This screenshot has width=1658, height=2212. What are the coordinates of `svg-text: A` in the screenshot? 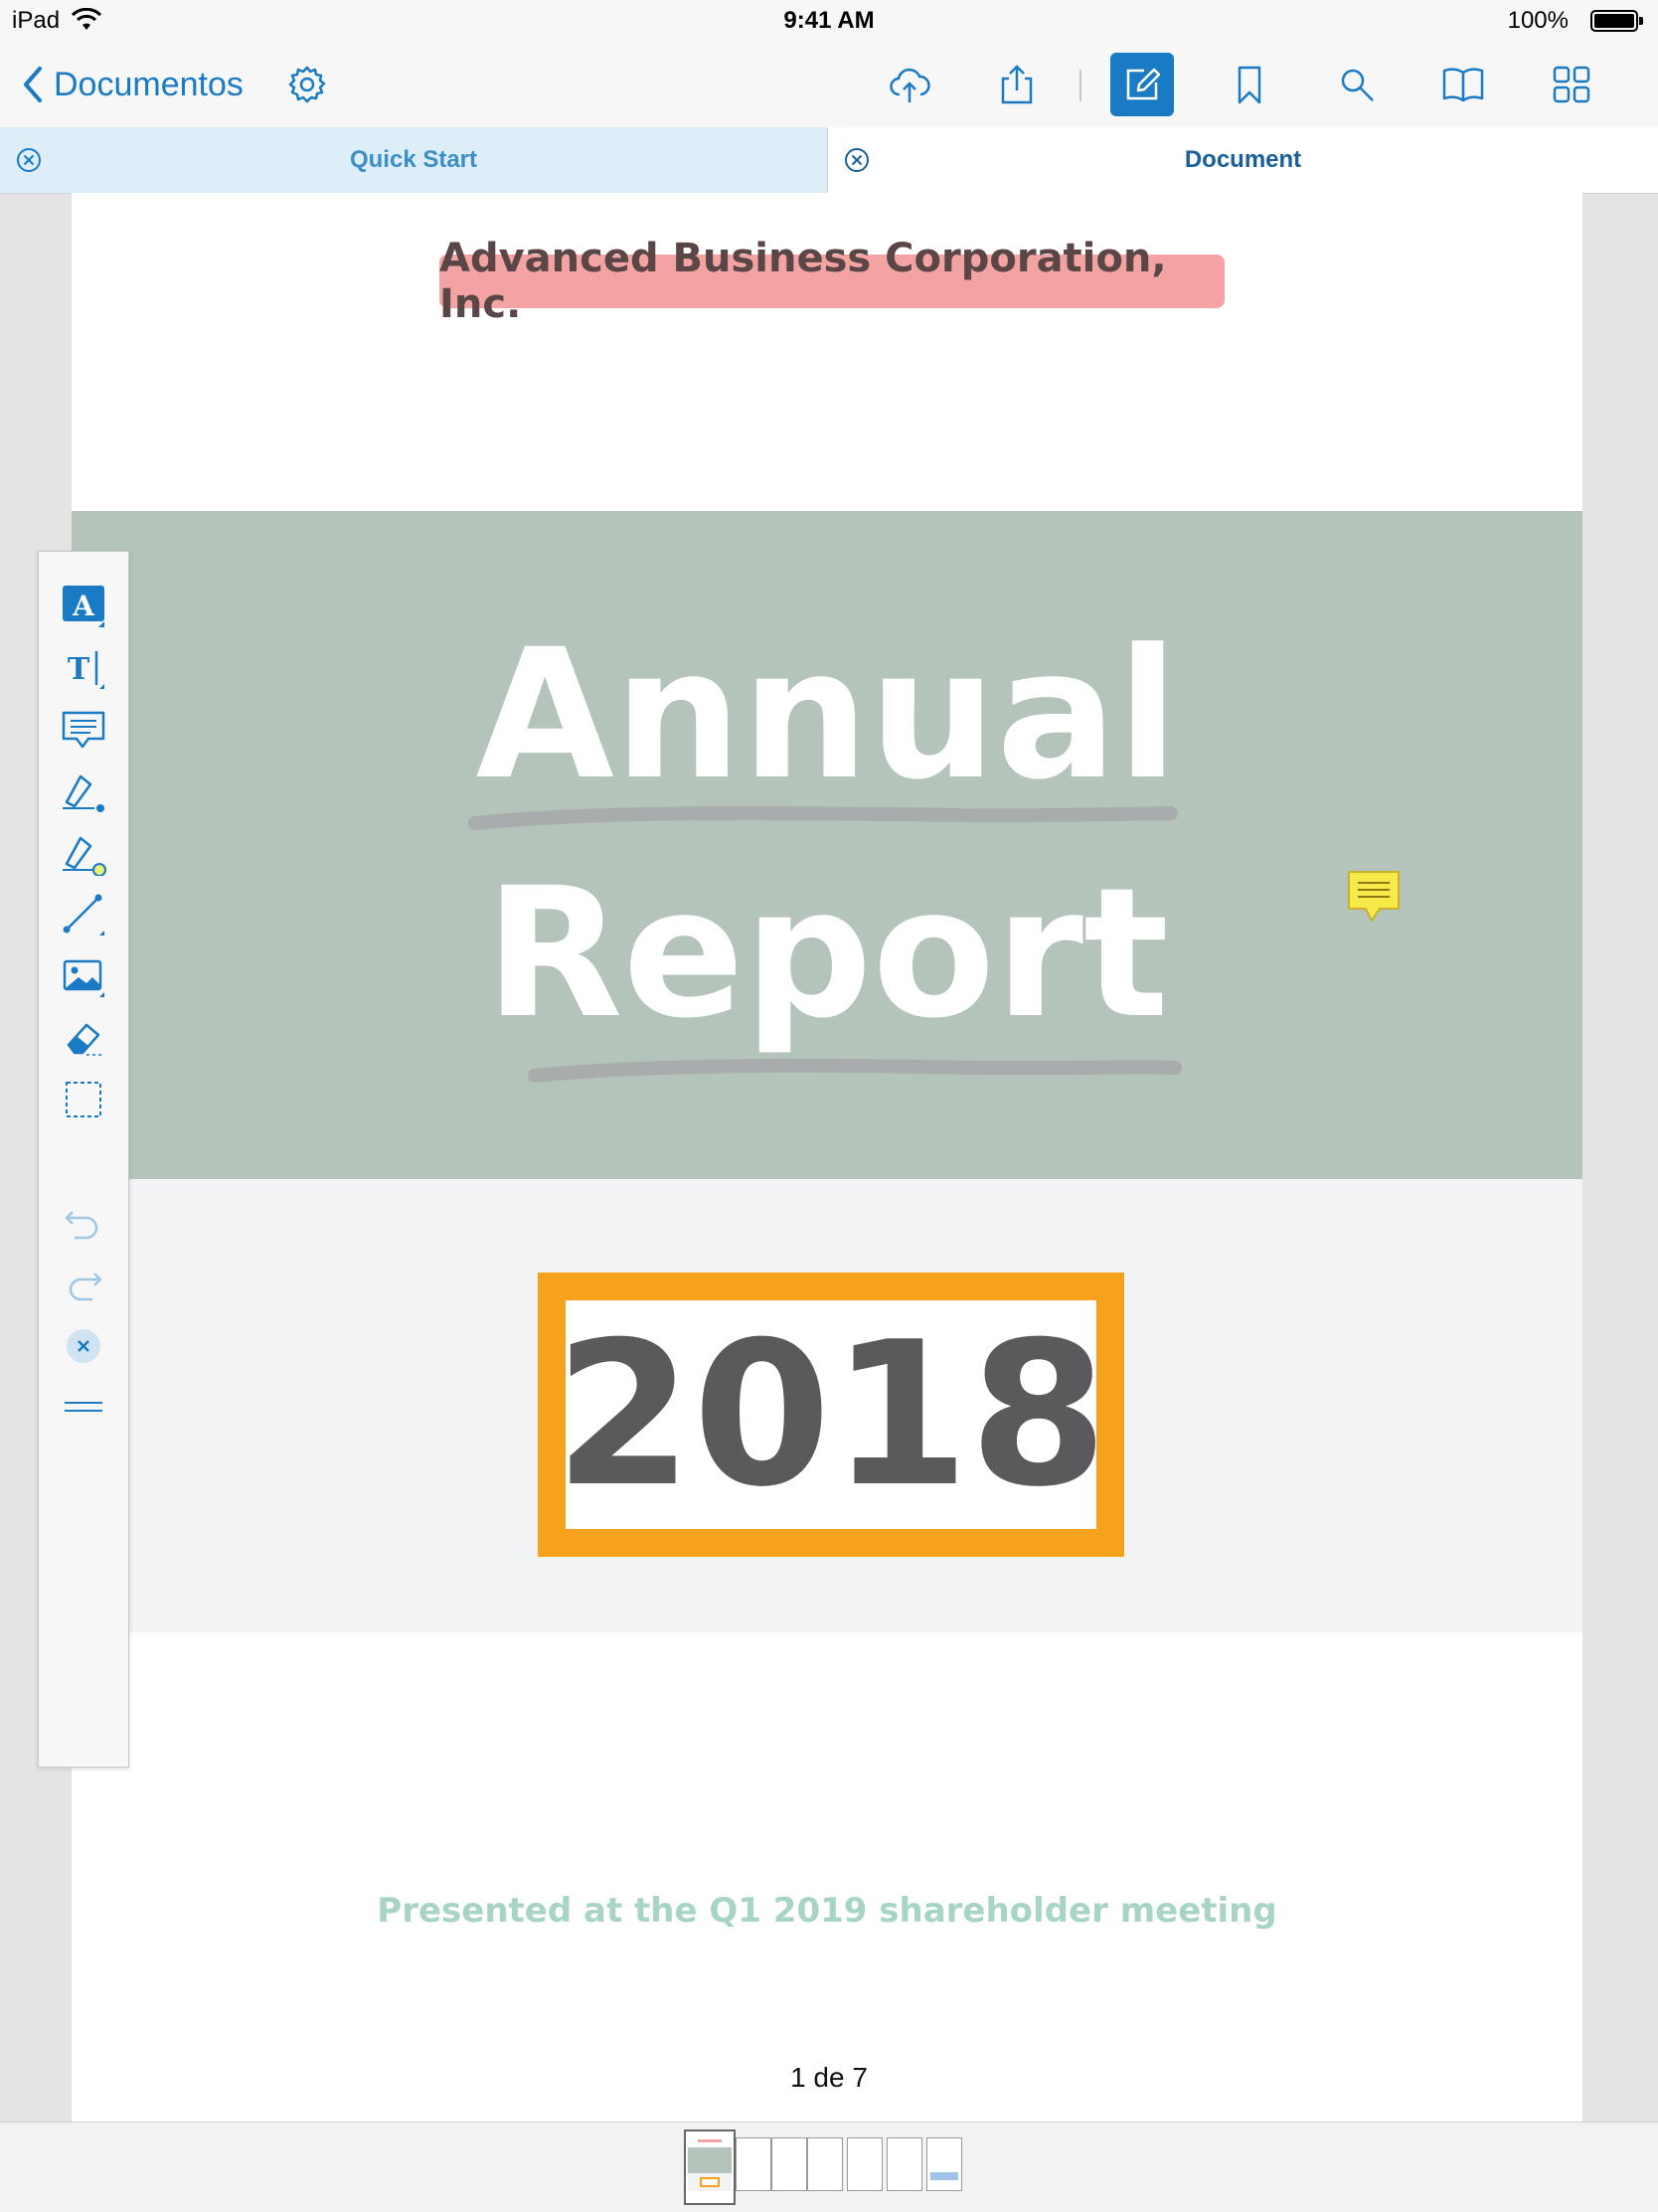 It's located at (84, 606).